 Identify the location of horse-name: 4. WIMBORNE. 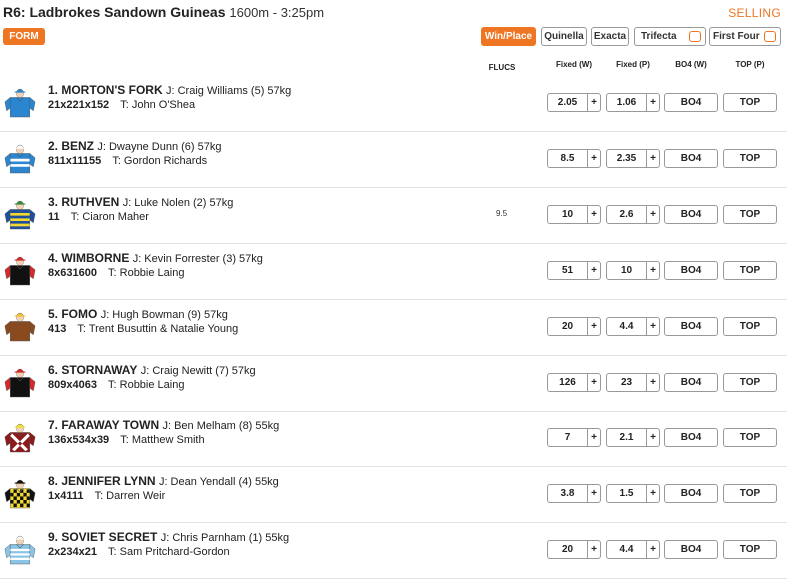
(88, 258).